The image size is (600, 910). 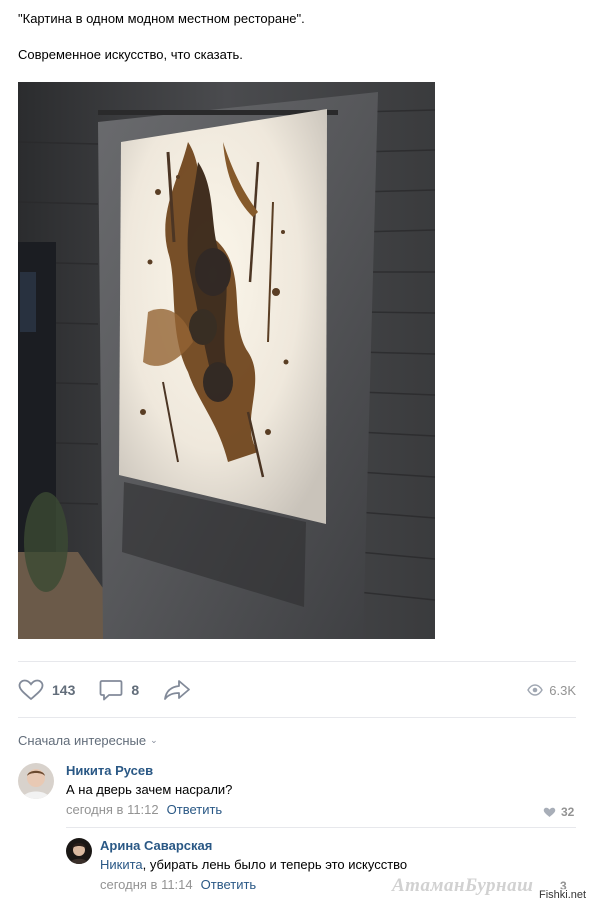 What do you see at coordinates (46, 690) in the screenshot?
I see `like-button: 143` at bounding box center [46, 690].